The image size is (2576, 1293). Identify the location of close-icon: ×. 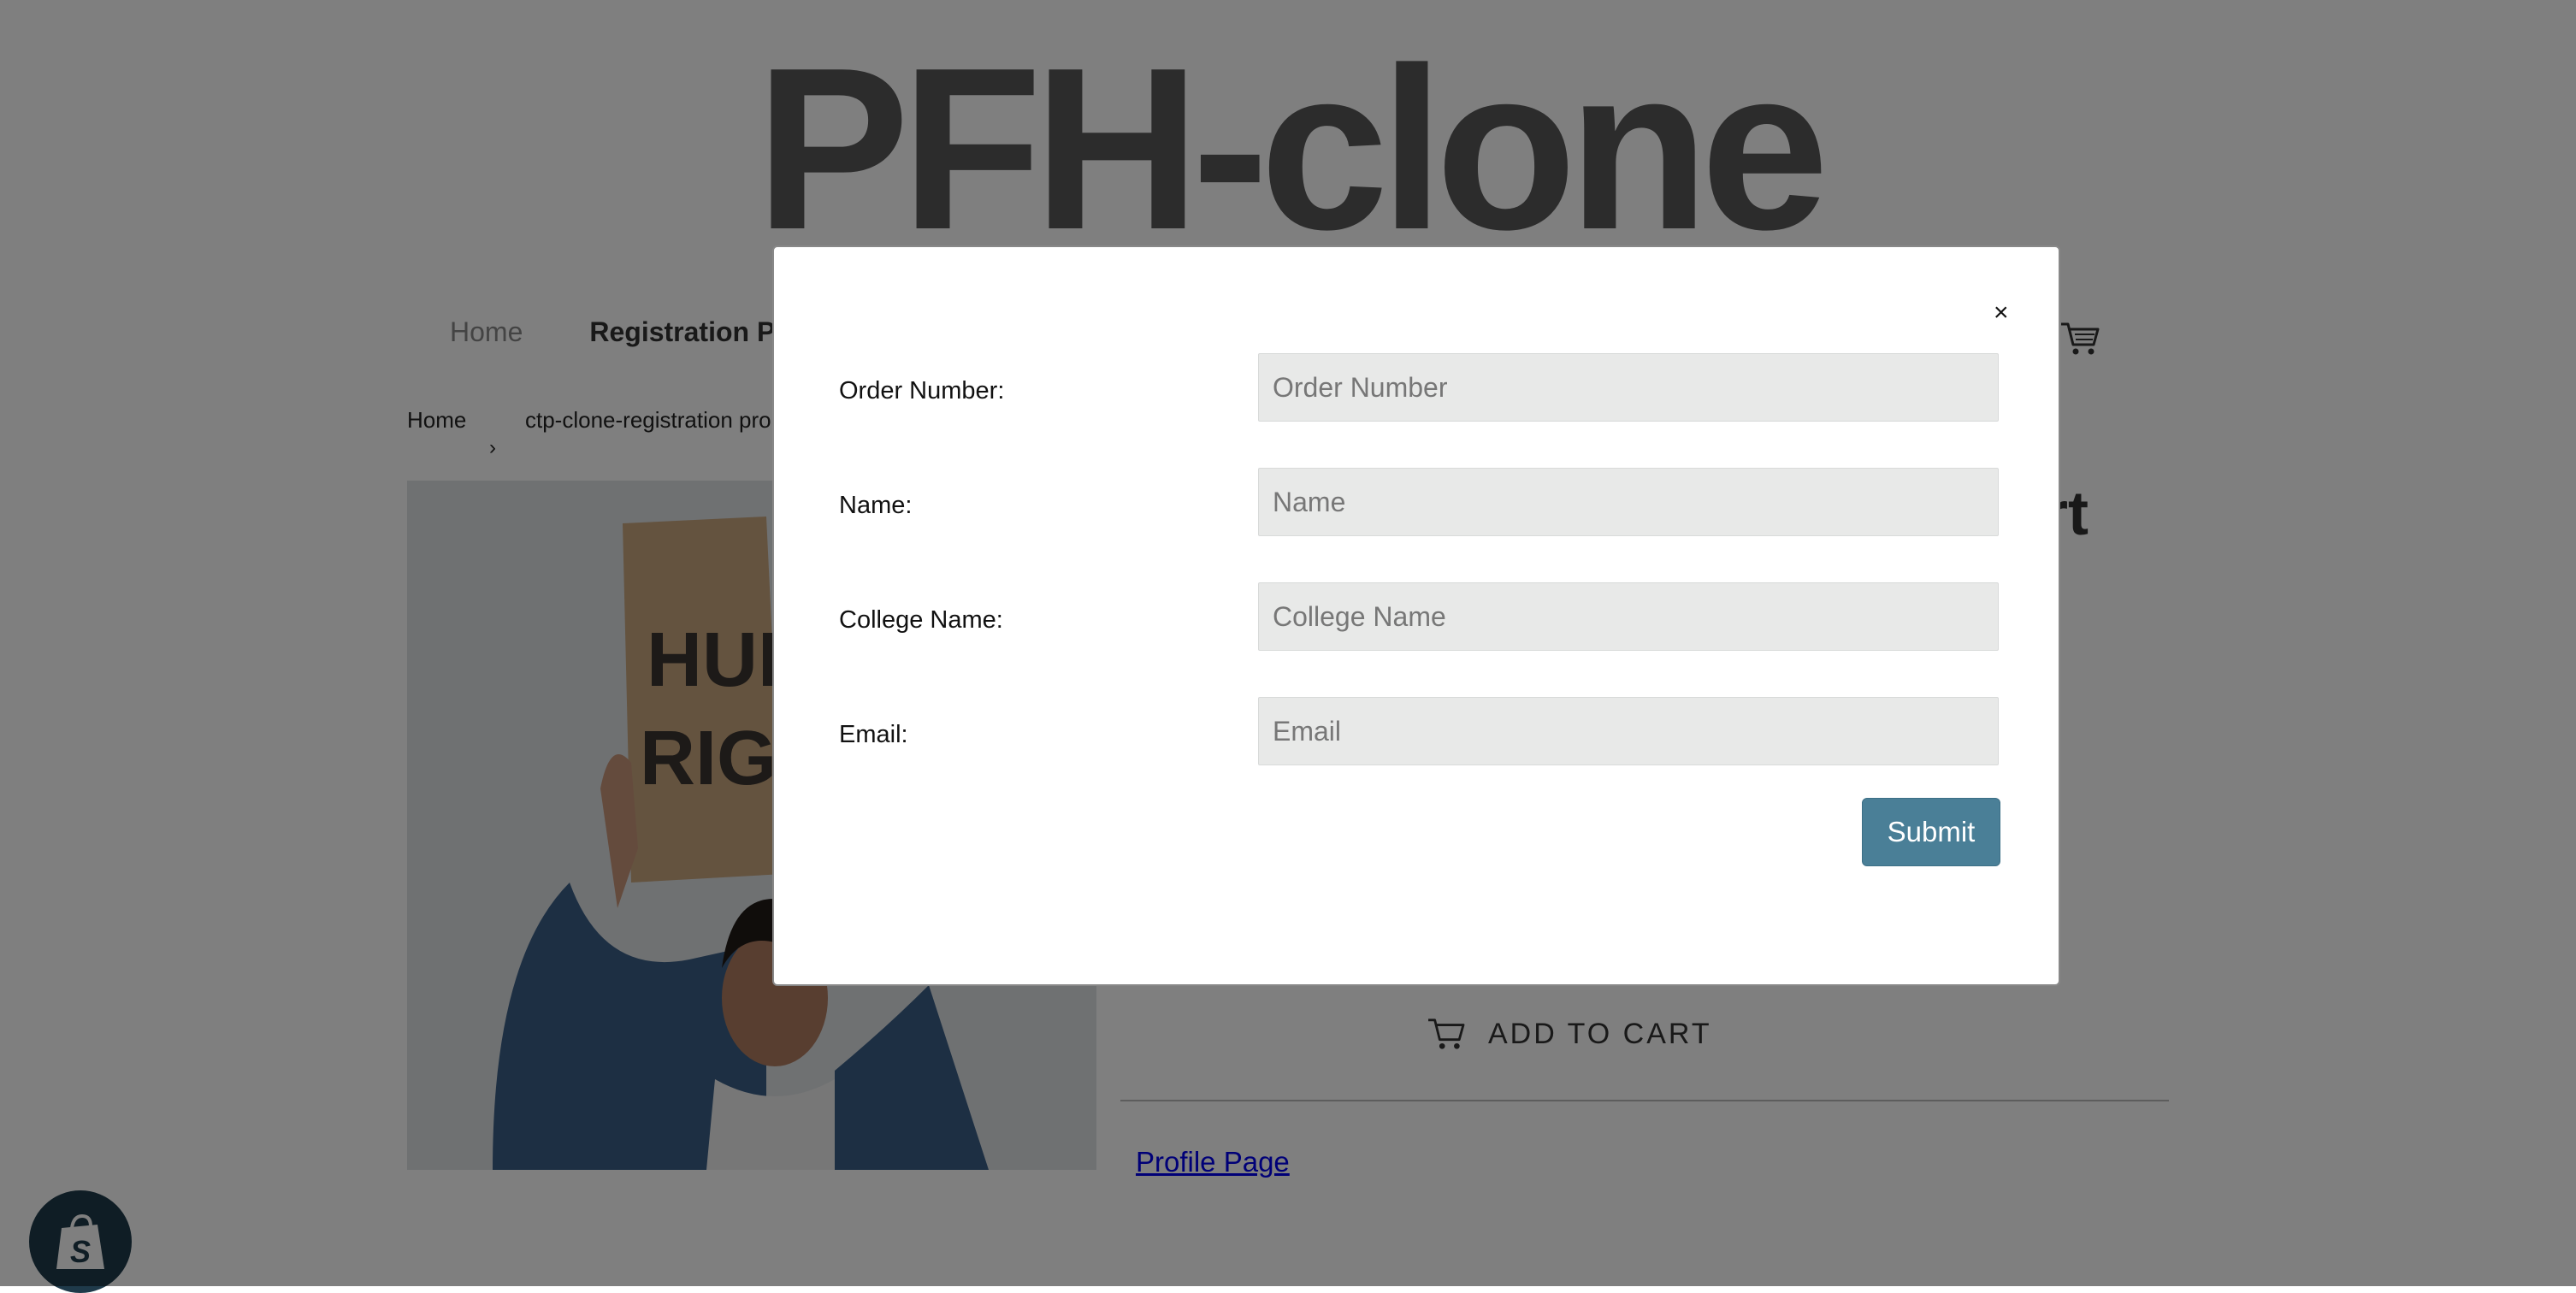
(2001, 313).